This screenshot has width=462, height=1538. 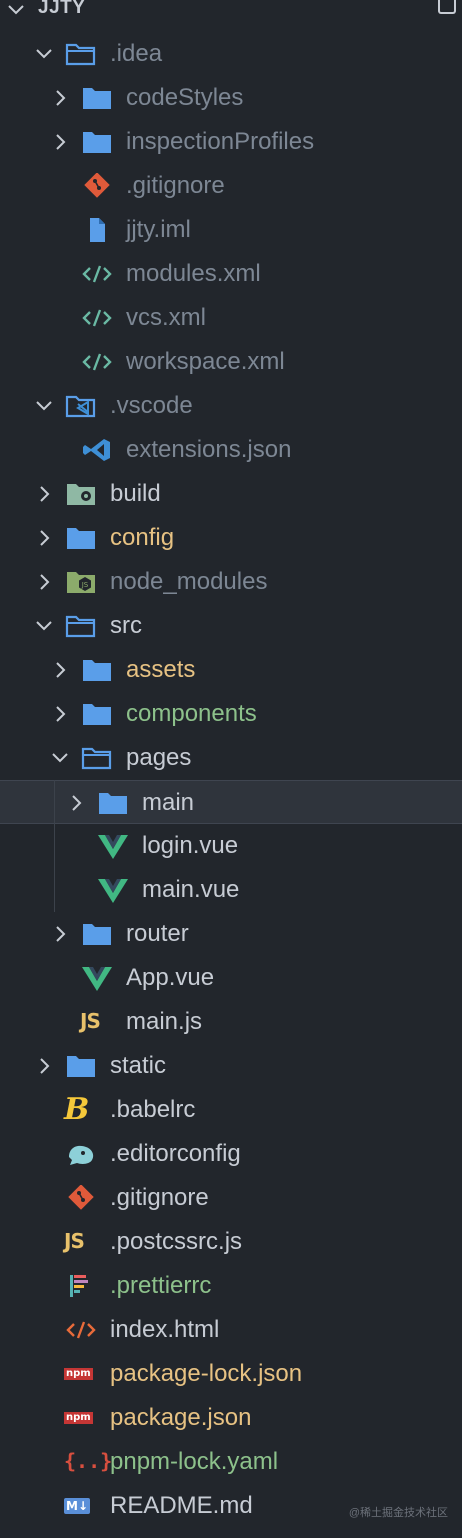 What do you see at coordinates (206, 1373) in the screenshot?
I see `tree-row-label: package-lock.json` at bounding box center [206, 1373].